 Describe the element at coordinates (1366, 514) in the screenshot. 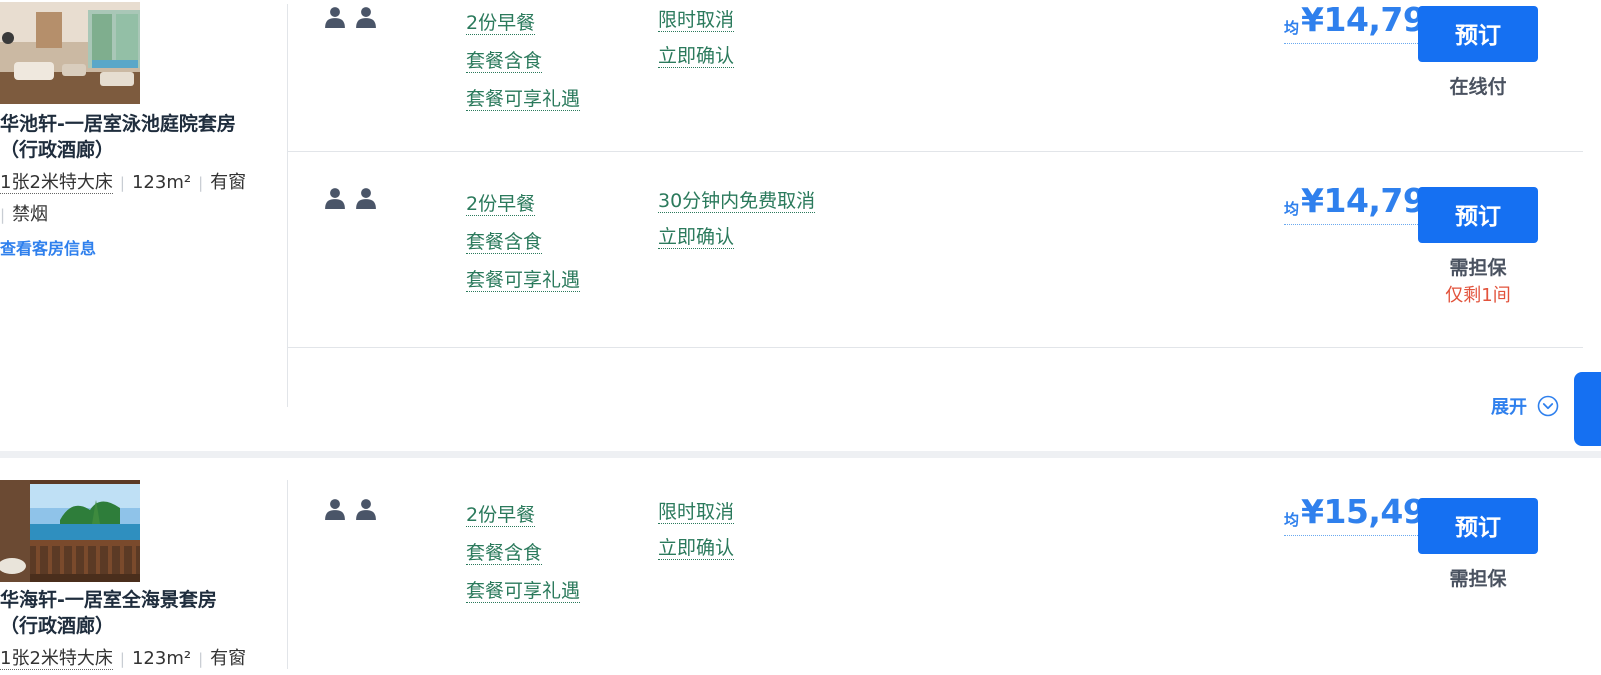

I see `price: 均¥15,499` at that location.